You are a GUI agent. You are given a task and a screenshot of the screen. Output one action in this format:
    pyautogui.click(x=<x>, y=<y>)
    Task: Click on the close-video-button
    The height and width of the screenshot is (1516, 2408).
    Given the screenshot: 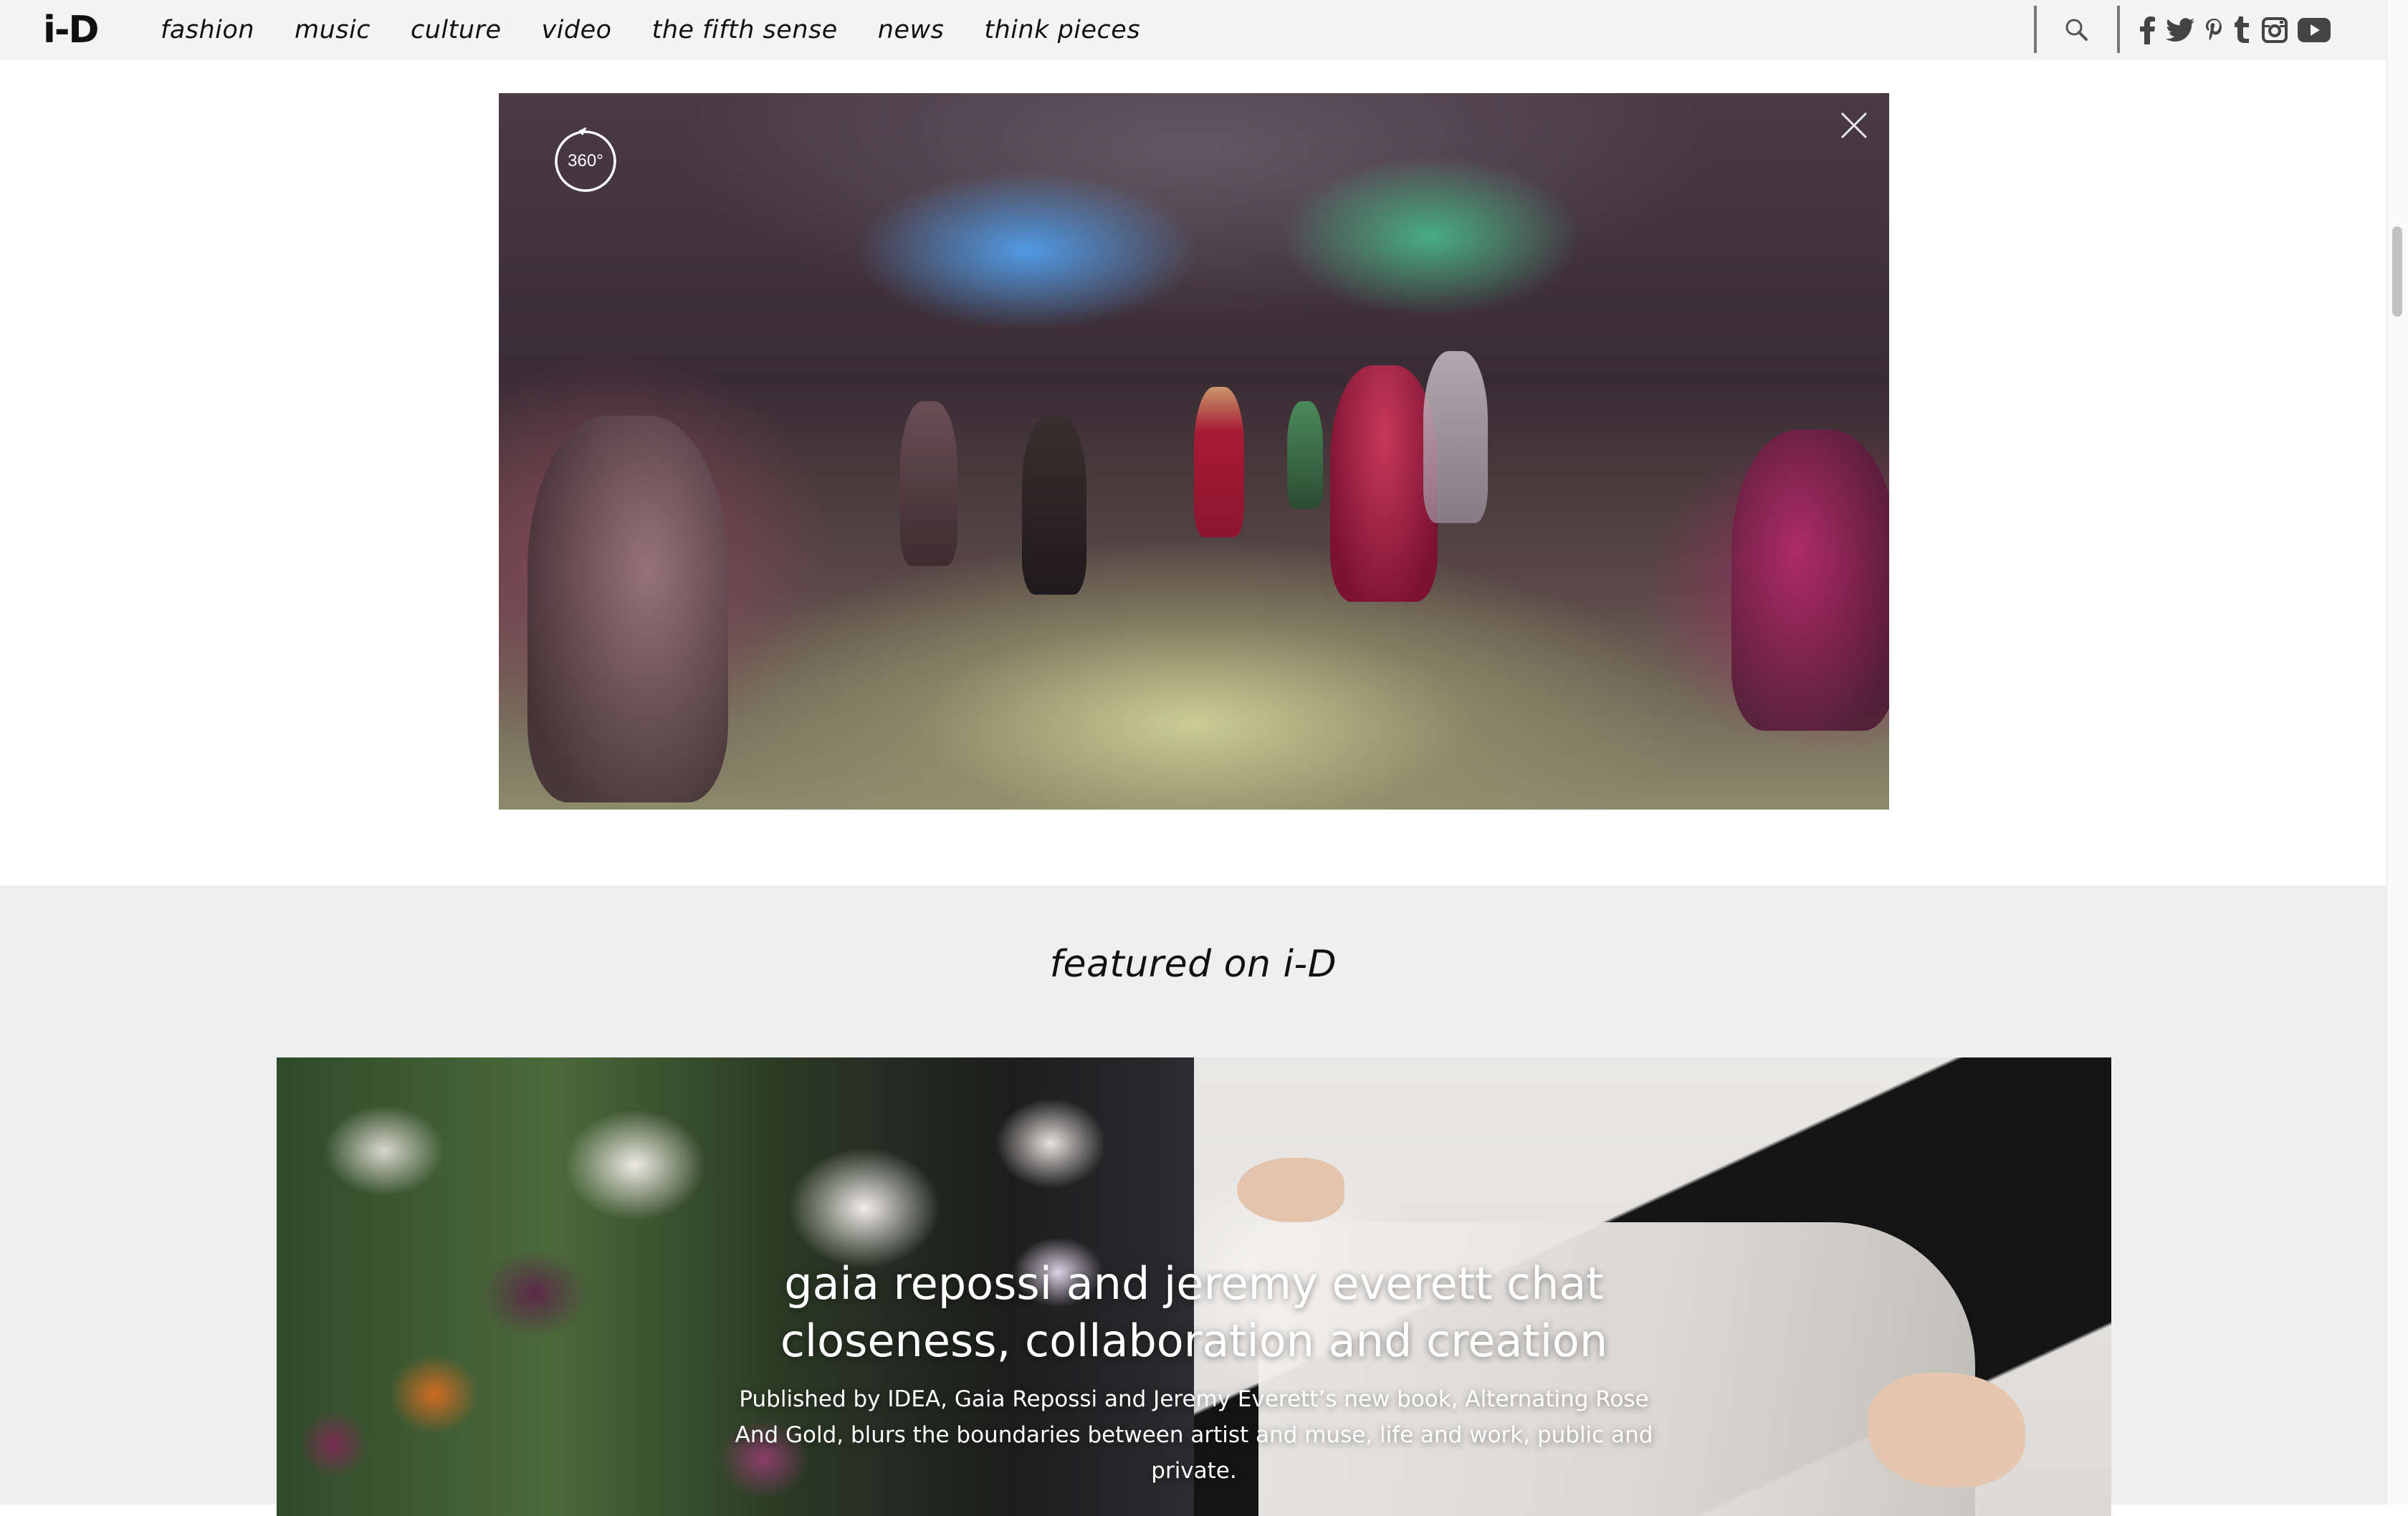 What is the action you would take?
    pyautogui.click(x=1854, y=125)
    